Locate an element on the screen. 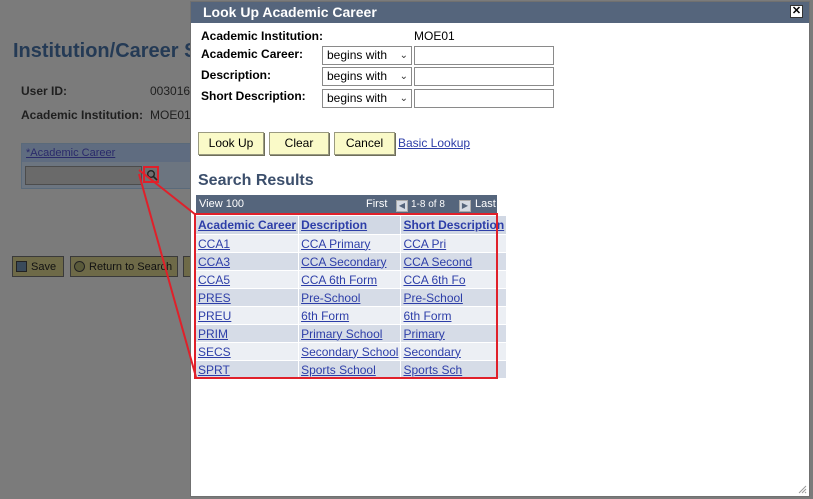 The height and width of the screenshot is (499, 813). academic-career-header: *Academic Career is located at coordinates (107, 153).